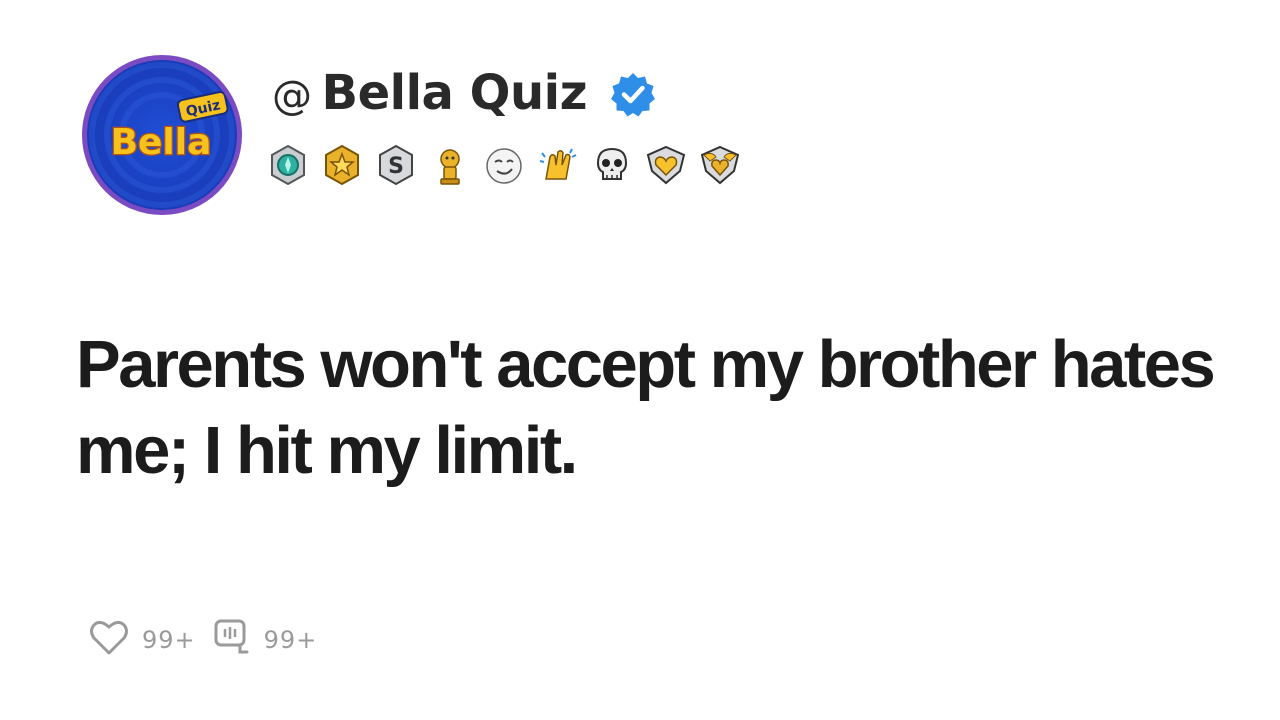 This screenshot has width=1280, height=720. I want to click on bella-quiz-logo-art: Quiz Bella, so click(162, 135).